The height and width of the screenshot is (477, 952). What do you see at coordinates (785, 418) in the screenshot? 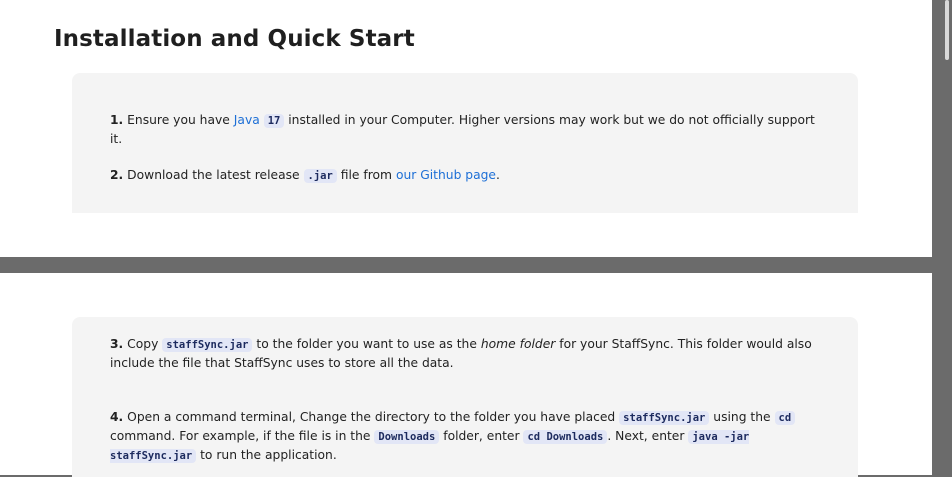
I see `cd-command-code: cd` at bounding box center [785, 418].